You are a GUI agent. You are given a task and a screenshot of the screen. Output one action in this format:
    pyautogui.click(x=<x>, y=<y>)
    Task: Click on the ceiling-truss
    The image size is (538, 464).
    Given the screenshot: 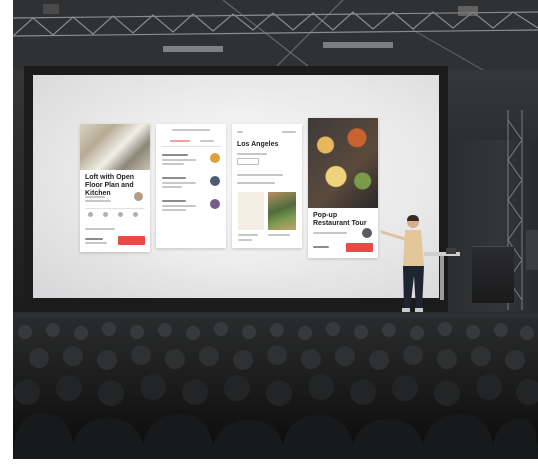 What is the action you would take?
    pyautogui.click(x=275, y=35)
    